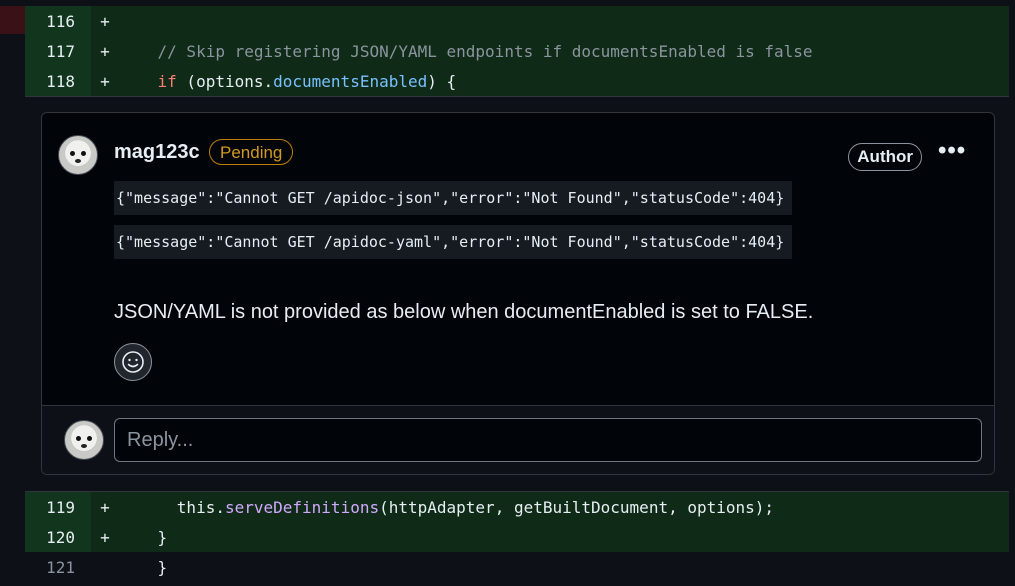  I want to click on code-token: (options., so click(225, 81).